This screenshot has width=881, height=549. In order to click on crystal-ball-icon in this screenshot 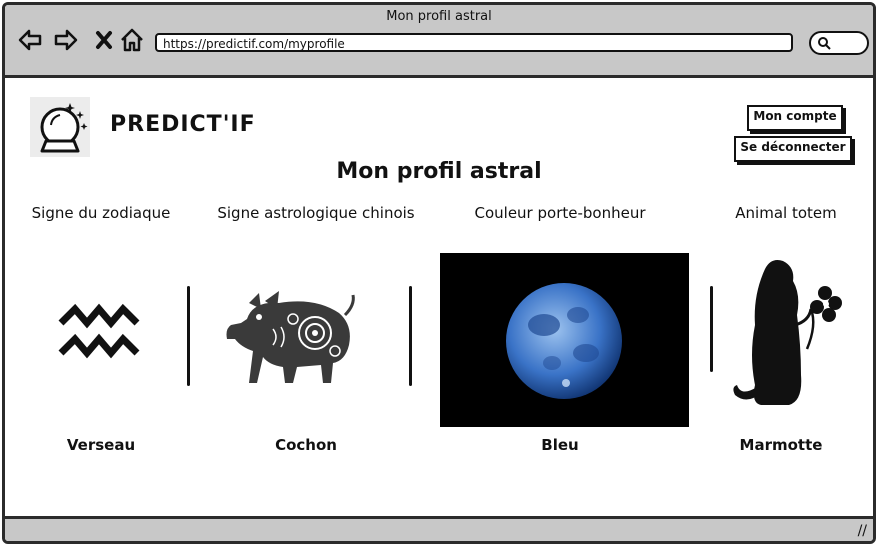, I will do `click(64, 128)`.